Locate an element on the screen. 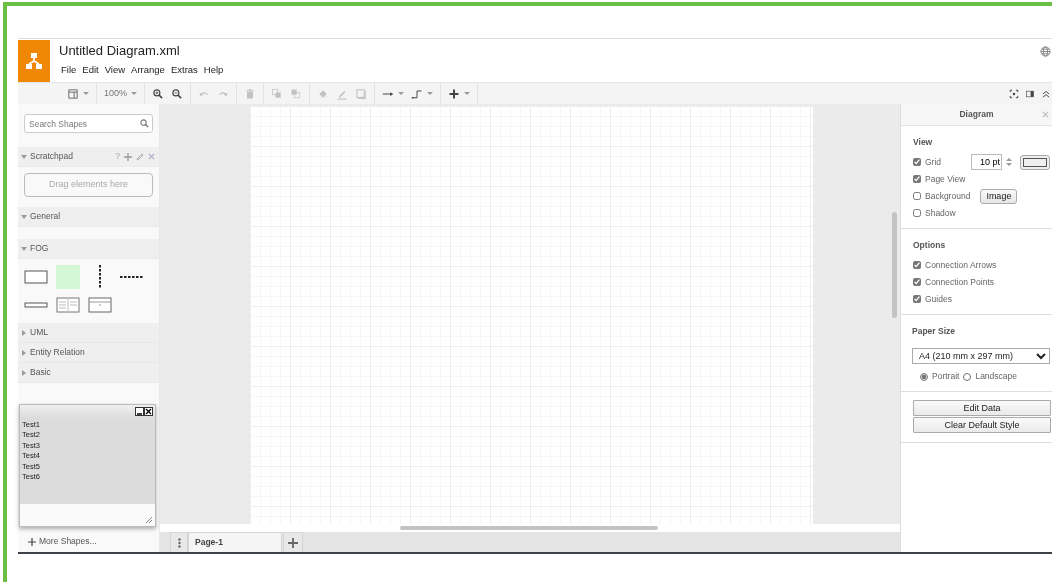 The height and width of the screenshot is (582, 1052). image-button: Image is located at coordinates (999, 196).